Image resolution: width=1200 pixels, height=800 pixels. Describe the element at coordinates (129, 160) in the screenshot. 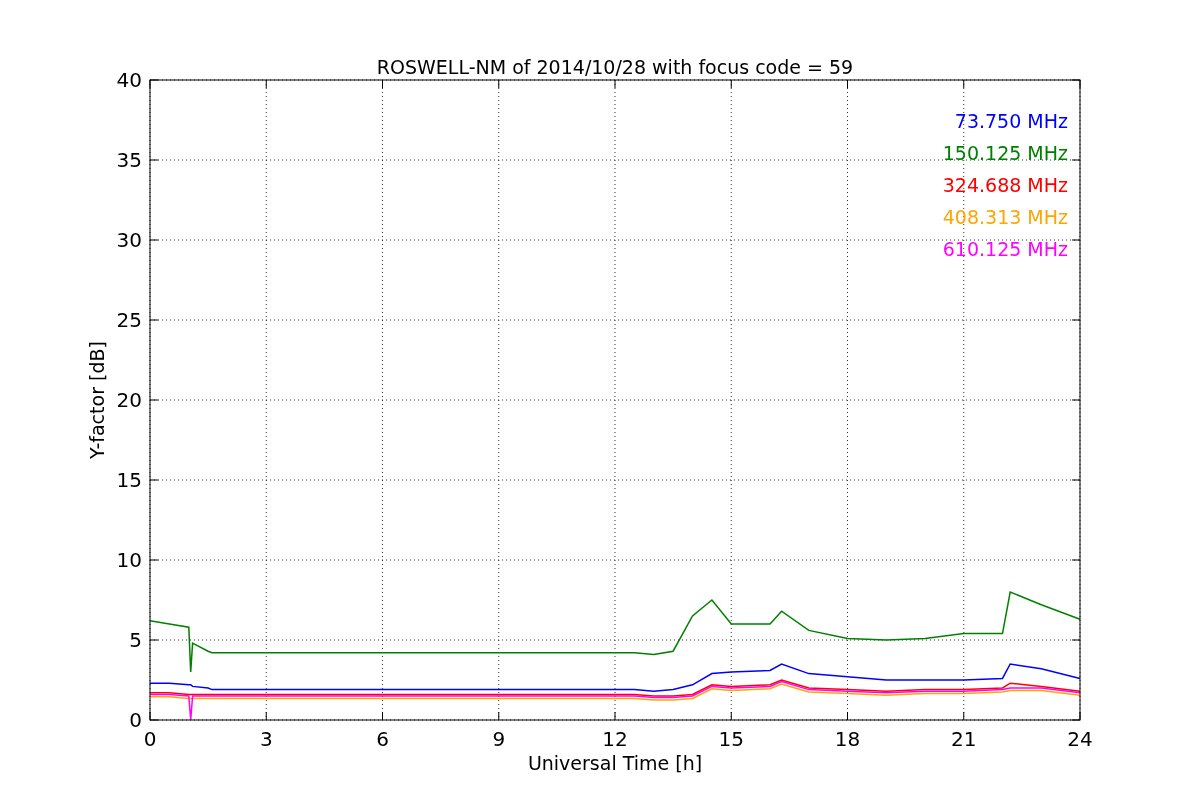

I see `y-tick-label: 35` at that location.